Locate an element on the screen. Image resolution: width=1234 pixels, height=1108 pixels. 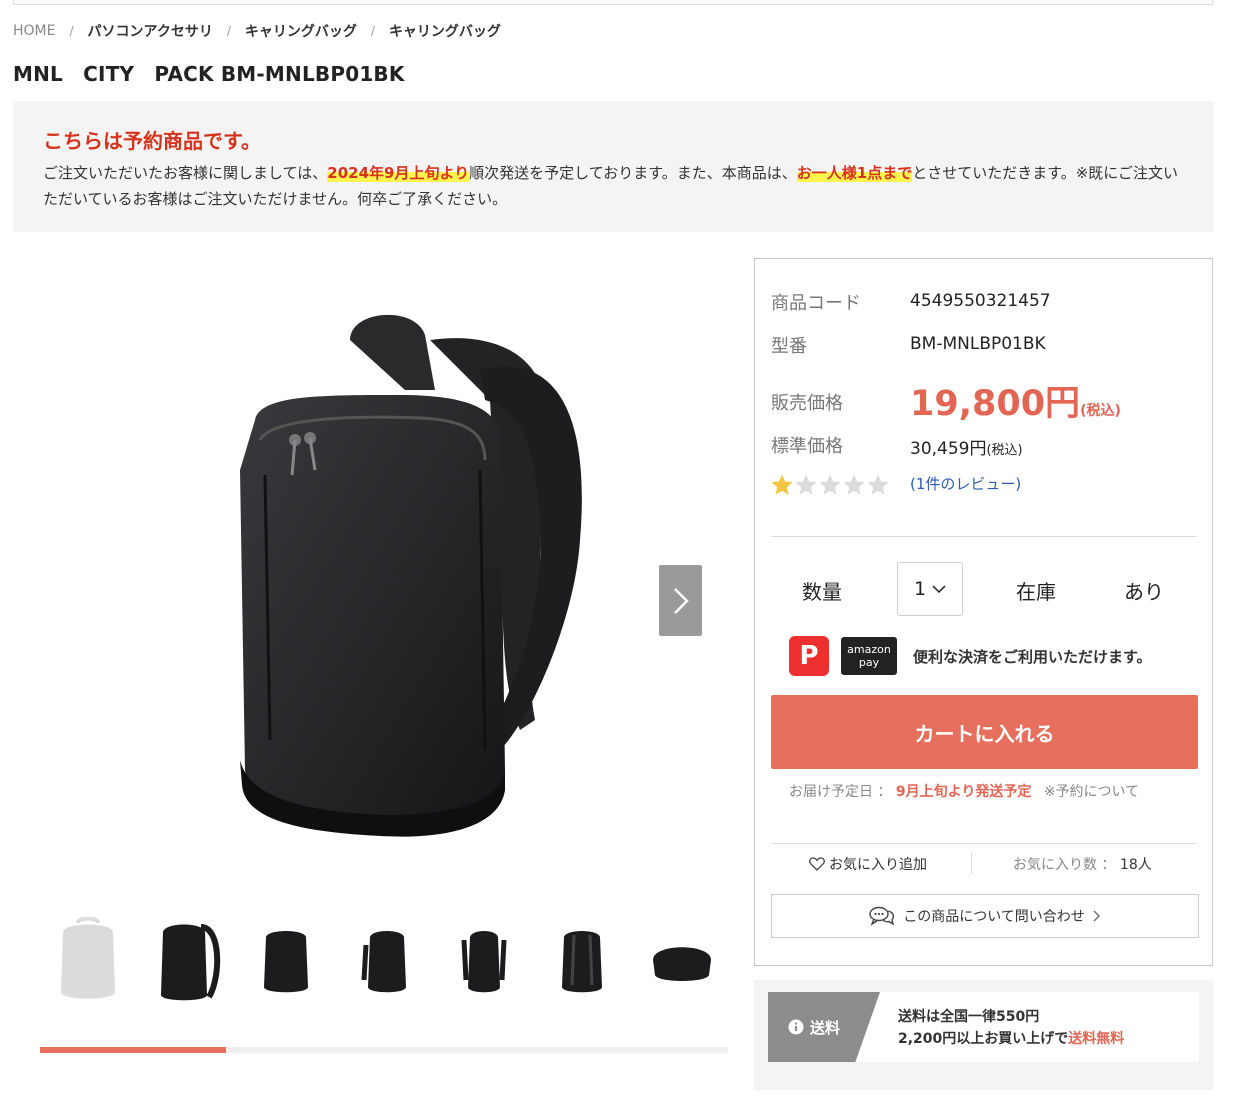
notice-title: こちらは予約商品です。 is located at coordinates (152, 141).